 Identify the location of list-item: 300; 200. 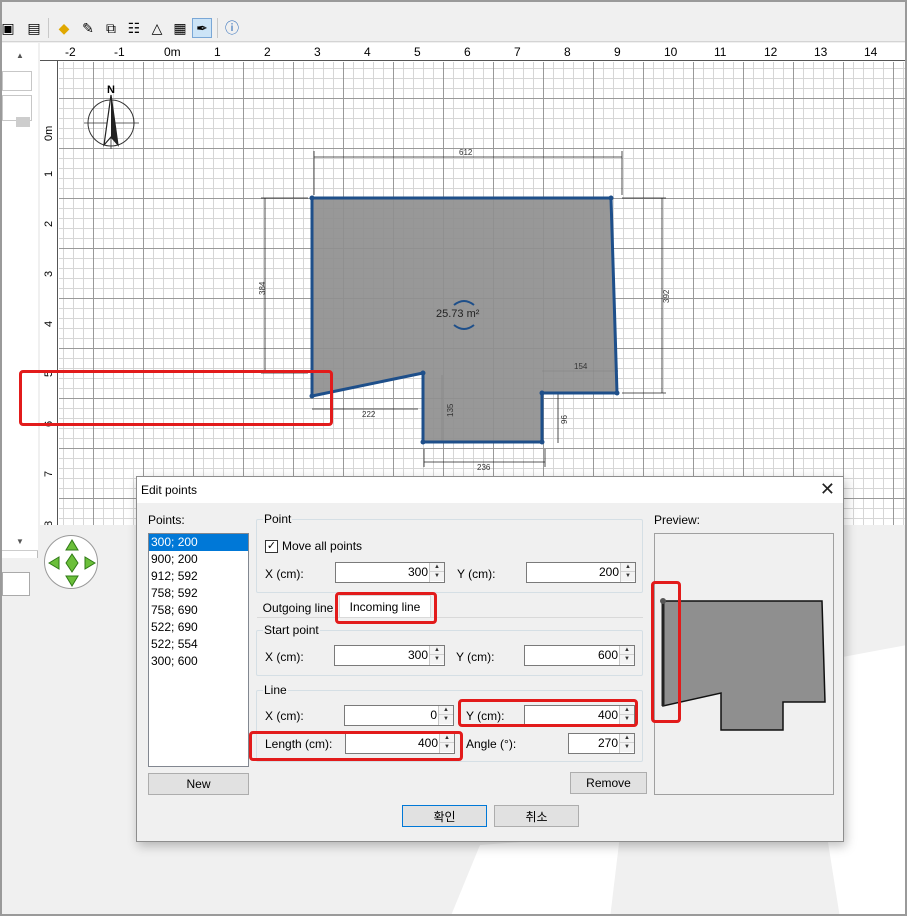
(198, 542).